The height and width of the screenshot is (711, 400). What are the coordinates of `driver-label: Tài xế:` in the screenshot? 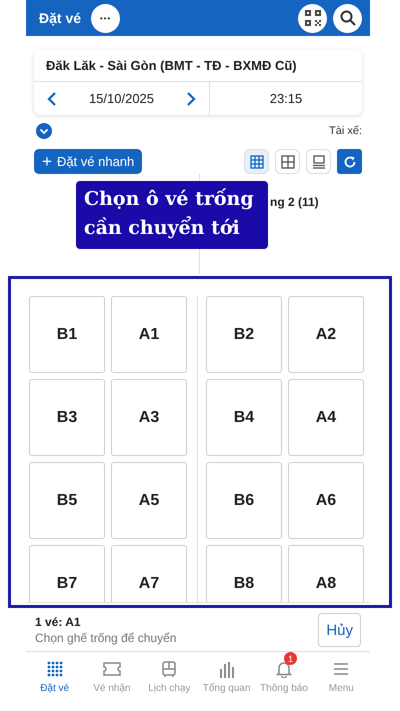 It's located at (345, 131).